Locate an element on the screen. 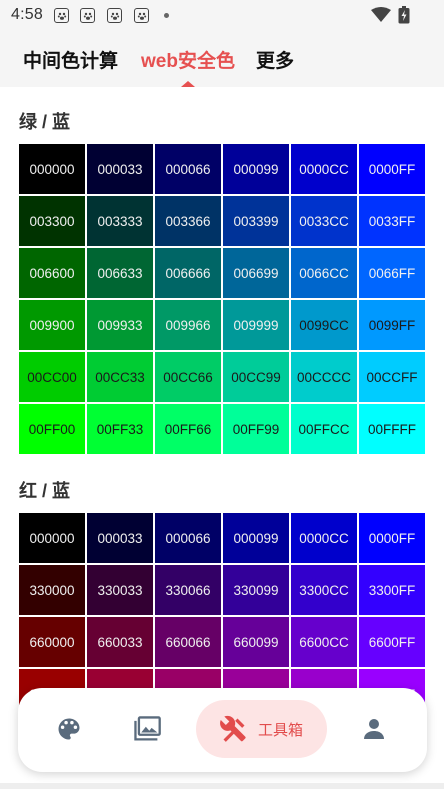 Image resolution: width=444 pixels, height=789 pixels. color-swatch: 00CC66 is located at coordinates (188, 377).